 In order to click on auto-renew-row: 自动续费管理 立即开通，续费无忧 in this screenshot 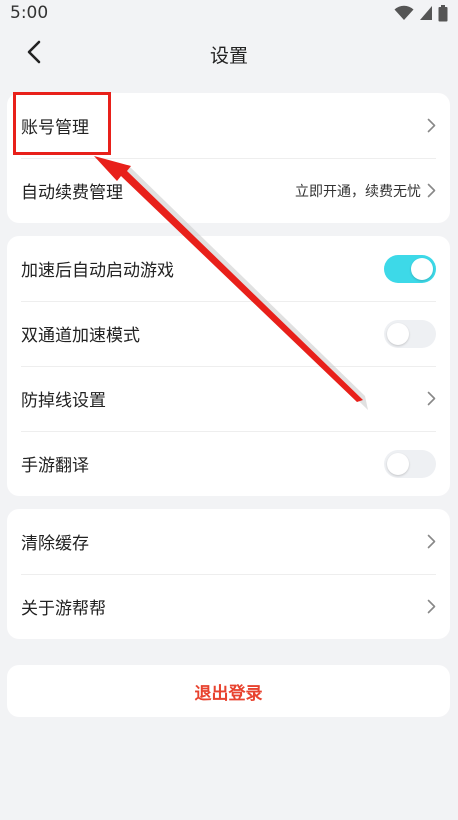, I will do `click(228, 190)`.